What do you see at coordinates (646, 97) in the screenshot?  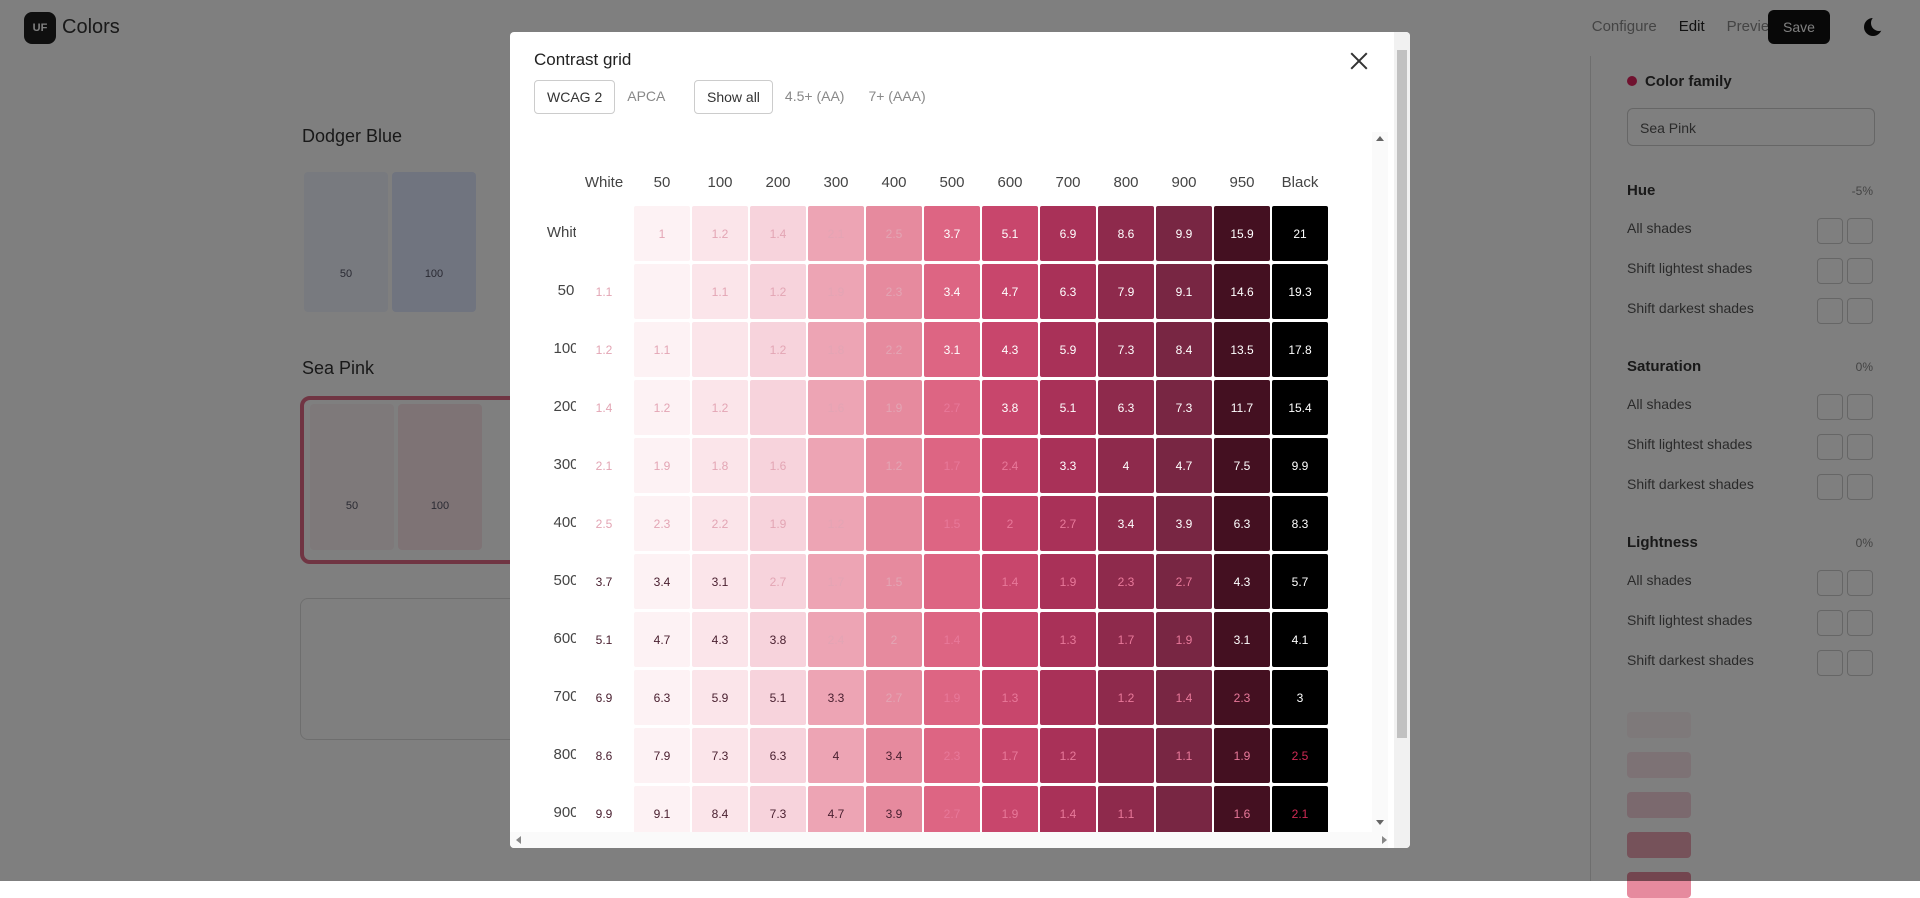 I see `apca-option: APCA` at bounding box center [646, 97].